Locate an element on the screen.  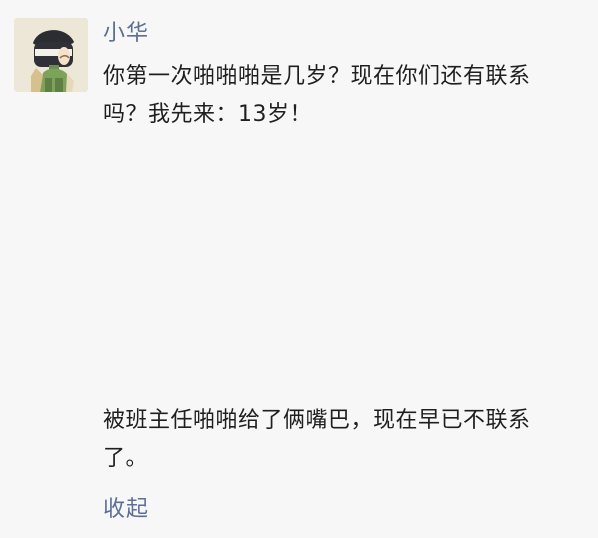
comment-question-text: 你第一次啪啪啪是几岁？现在你们还有联系 吗？我先来：13岁！ is located at coordinates (344, 96).